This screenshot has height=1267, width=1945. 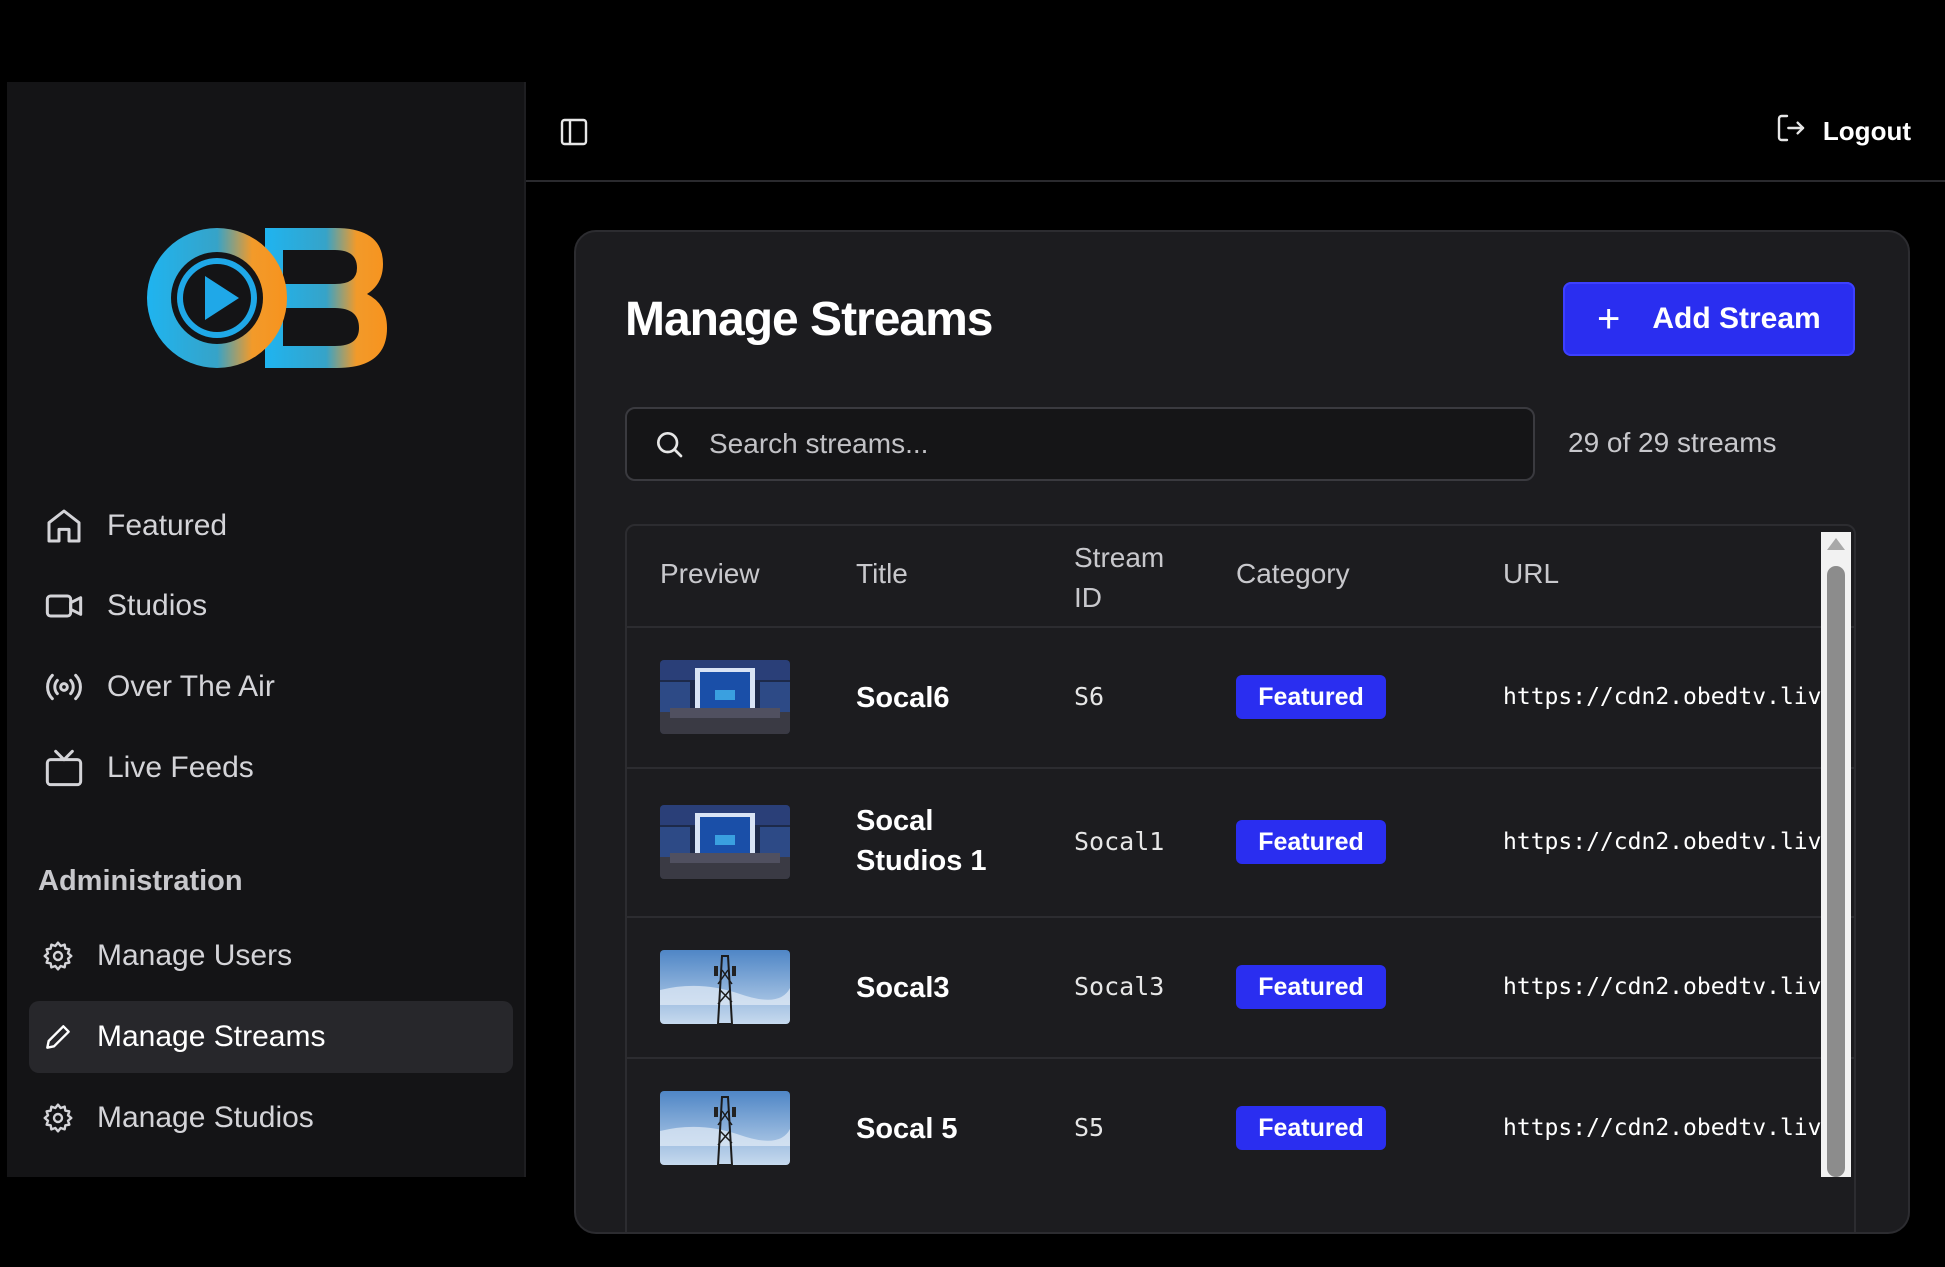 I want to click on sidebar-item-label: Live Feeds, so click(x=180, y=767).